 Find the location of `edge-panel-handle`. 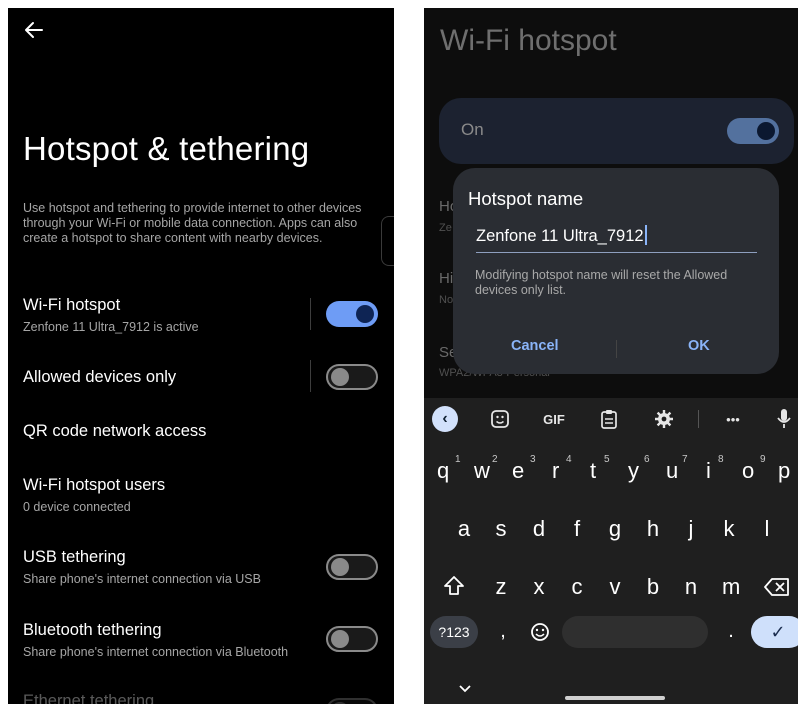

edge-panel-handle is located at coordinates (387, 241).